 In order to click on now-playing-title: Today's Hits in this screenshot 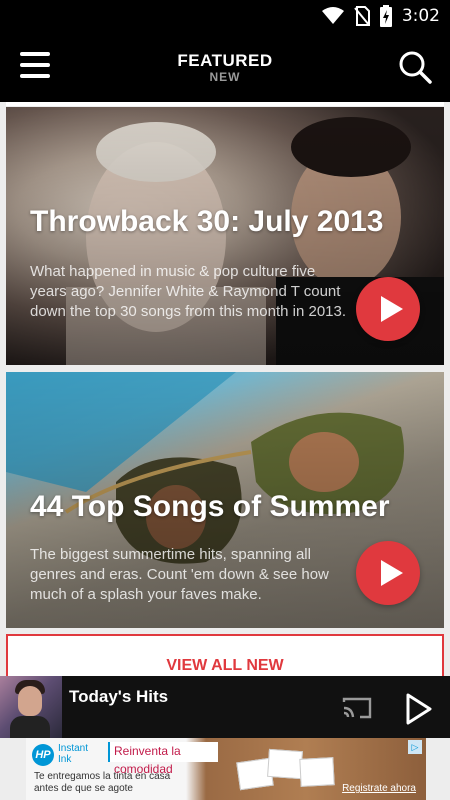, I will do `click(119, 696)`.